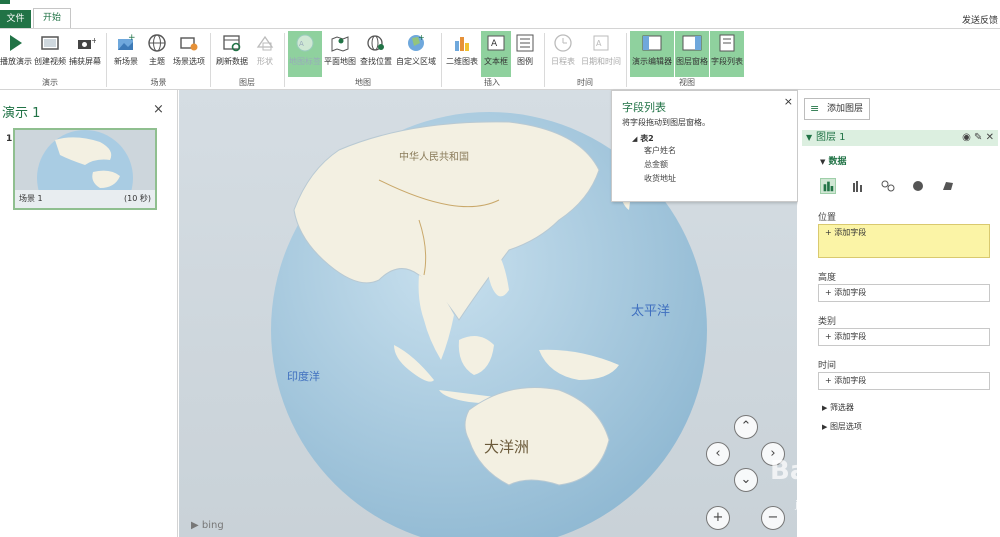  What do you see at coordinates (434, 156) in the screenshot?
I see `label-china: 中华人民共和国` at bounding box center [434, 156].